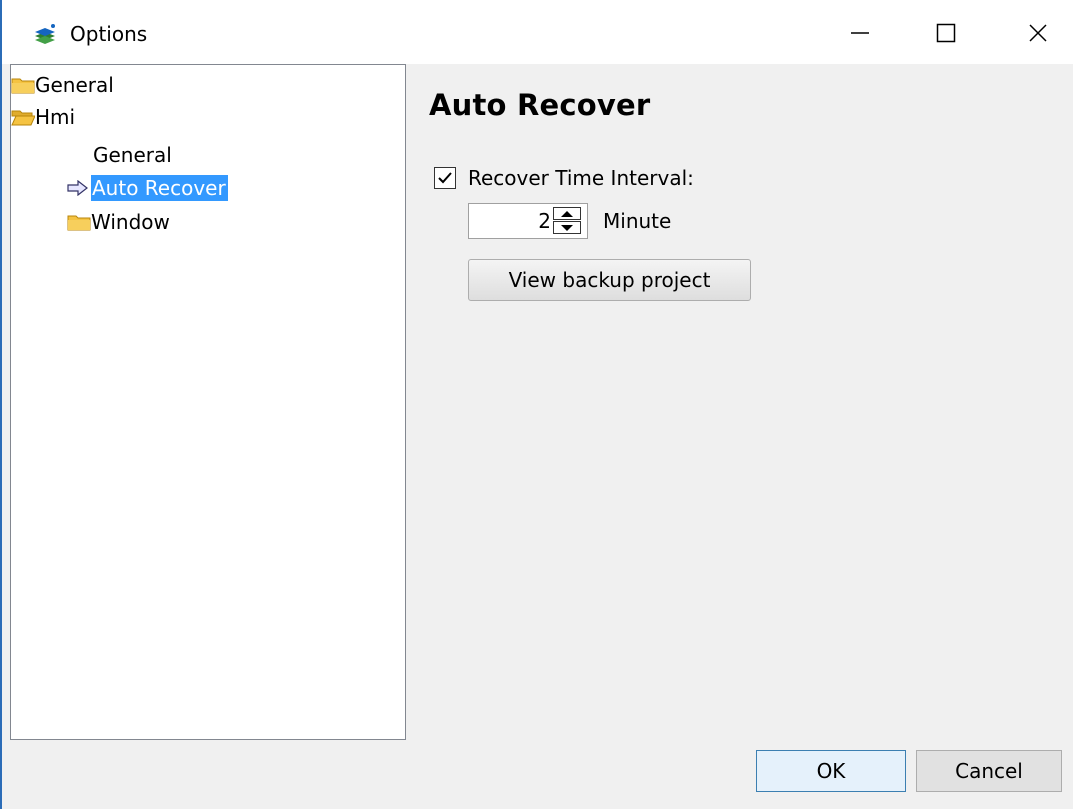  I want to click on minimize-button, so click(860, 33).